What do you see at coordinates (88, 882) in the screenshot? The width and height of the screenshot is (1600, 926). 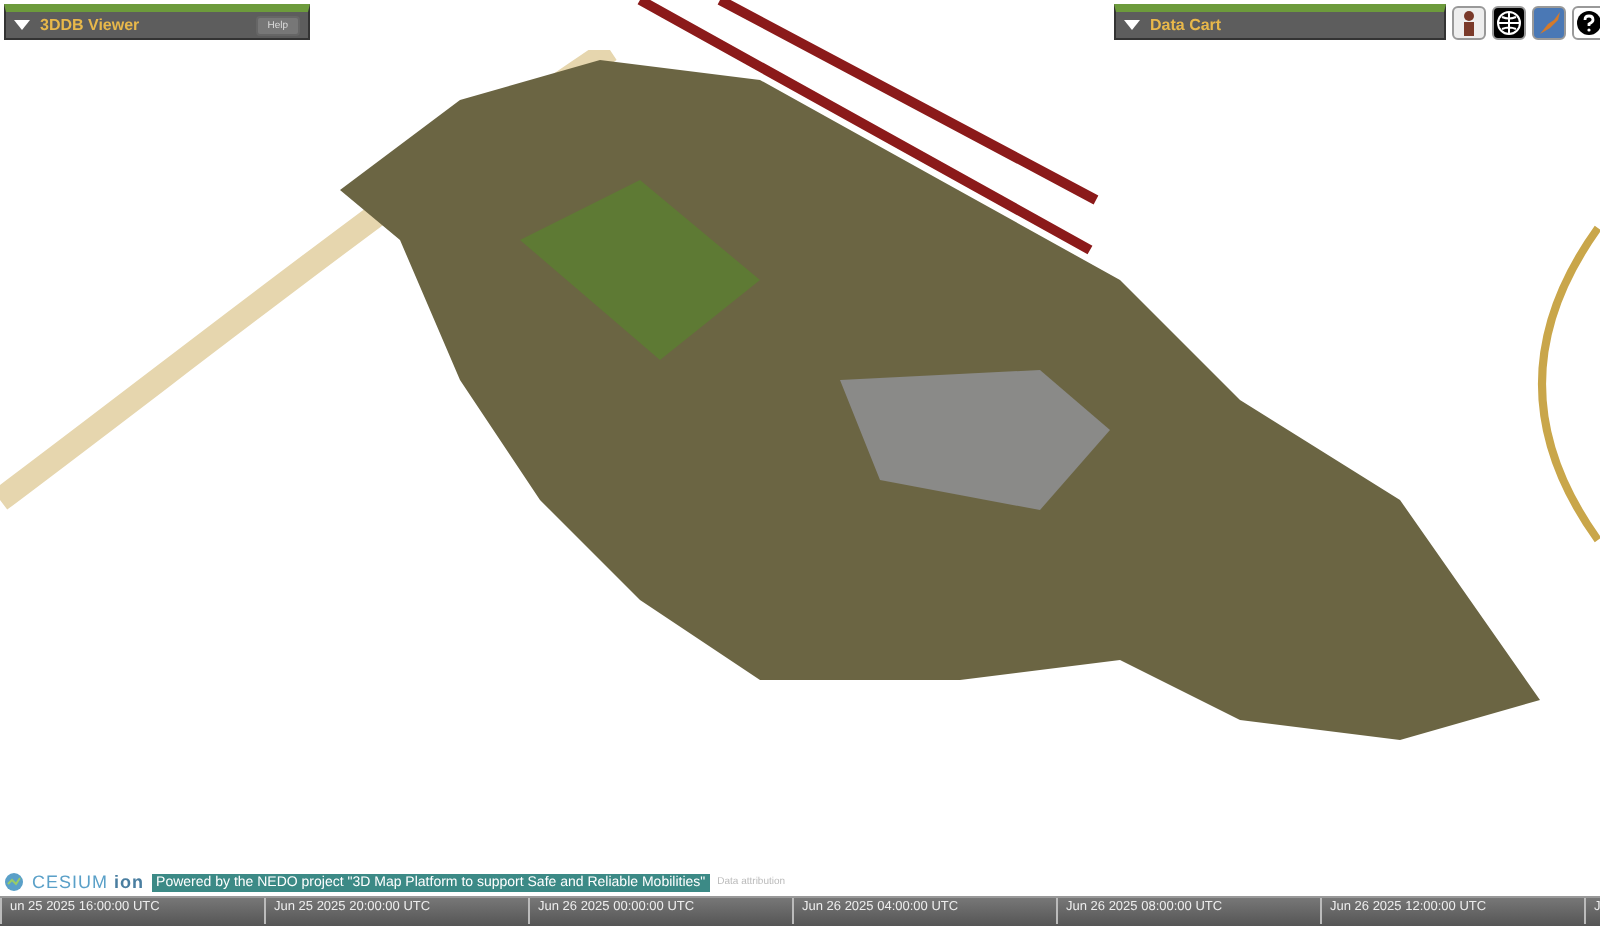 I see `cesium-logo: CESIUM ion` at bounding box center [88, 882].